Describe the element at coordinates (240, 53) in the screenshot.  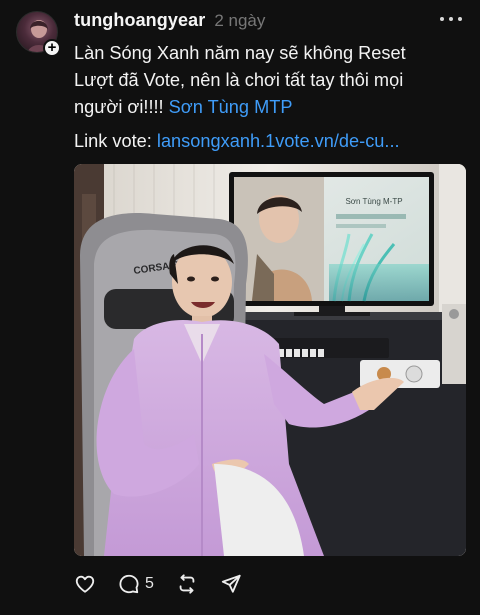
I see `post-text-line: Làn Sóng Xanh năm nay sẽ không Reset` at that location.